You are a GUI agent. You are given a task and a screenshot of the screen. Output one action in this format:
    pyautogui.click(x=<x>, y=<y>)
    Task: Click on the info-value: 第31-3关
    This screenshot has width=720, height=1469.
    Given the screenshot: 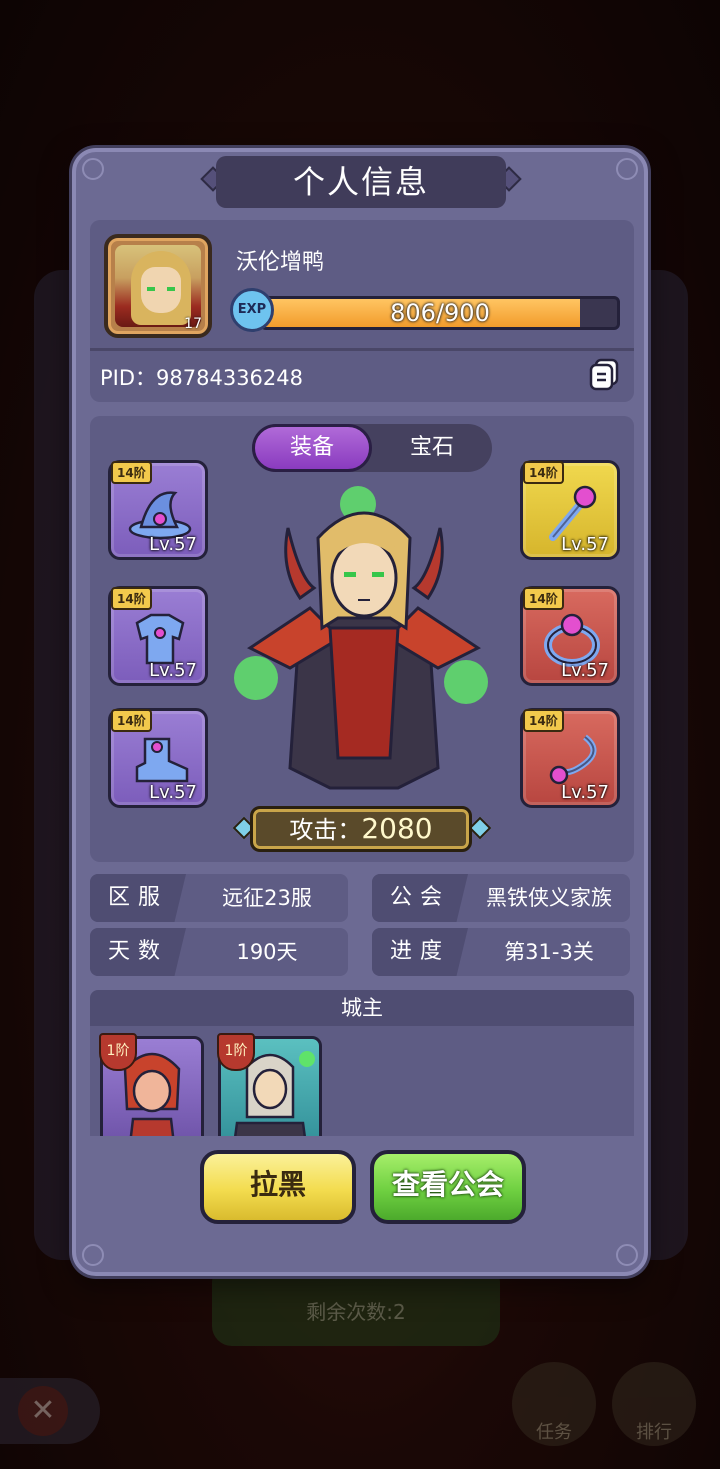 What is the action you would take?
    pyautogui.click(x=549, y=952)
    